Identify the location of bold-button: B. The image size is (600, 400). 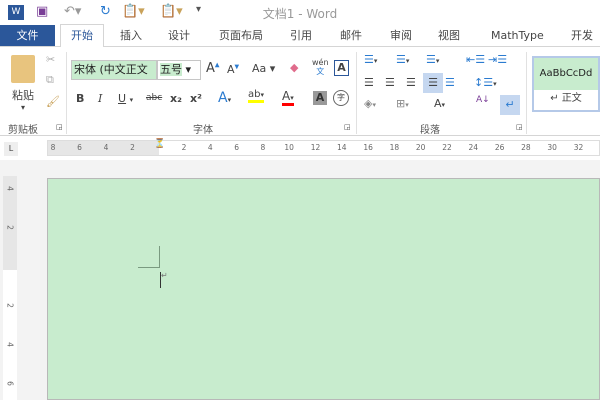
(80, 98).